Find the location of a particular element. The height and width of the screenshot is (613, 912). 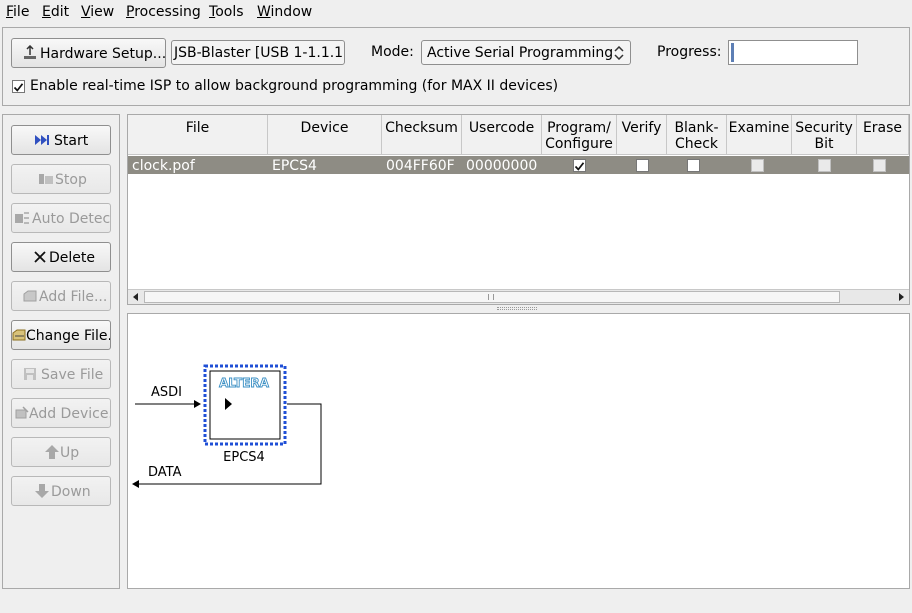

pane-splitter is located at coordinates (518, 309).